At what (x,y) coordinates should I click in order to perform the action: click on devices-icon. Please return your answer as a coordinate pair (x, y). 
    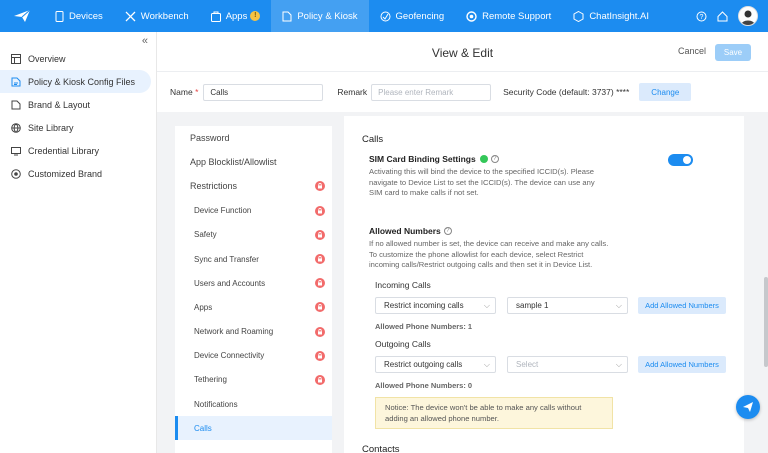
    Looking at the image, I should click on (59, 16).